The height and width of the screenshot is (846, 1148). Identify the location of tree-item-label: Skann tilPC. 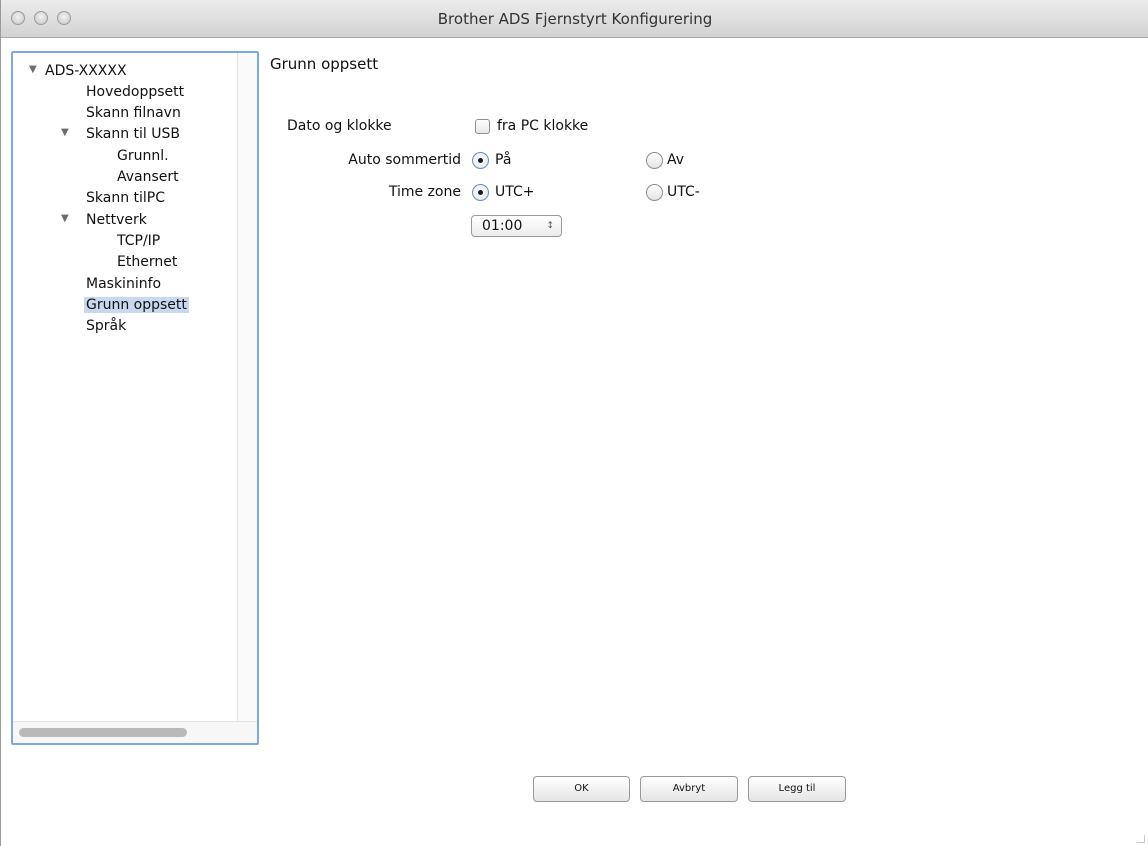
(126, 198).